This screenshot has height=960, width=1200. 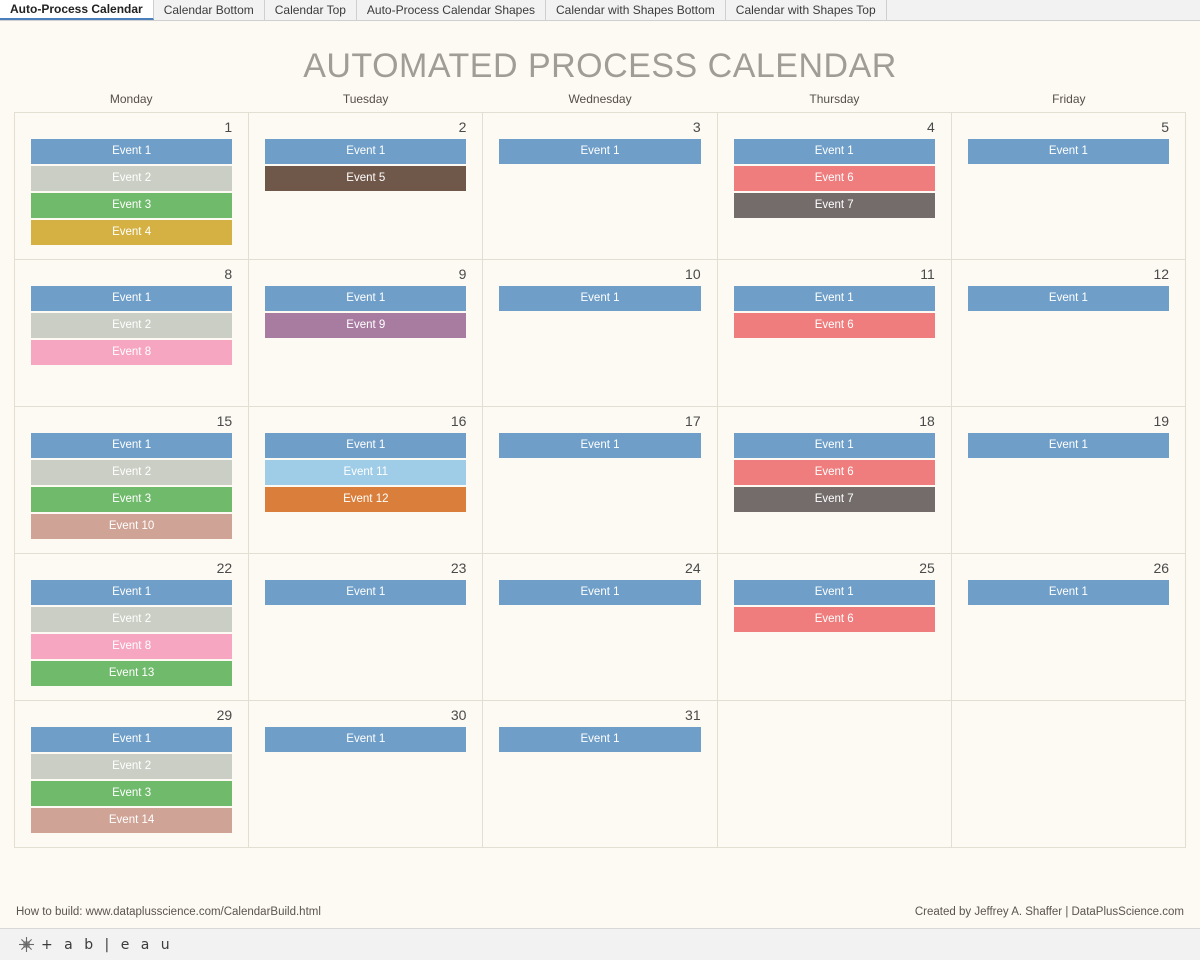 I want to click on calendar-day-cell: 29 Event 1 Event 2 Event 3 Event 14, so click(x=132, y=774).